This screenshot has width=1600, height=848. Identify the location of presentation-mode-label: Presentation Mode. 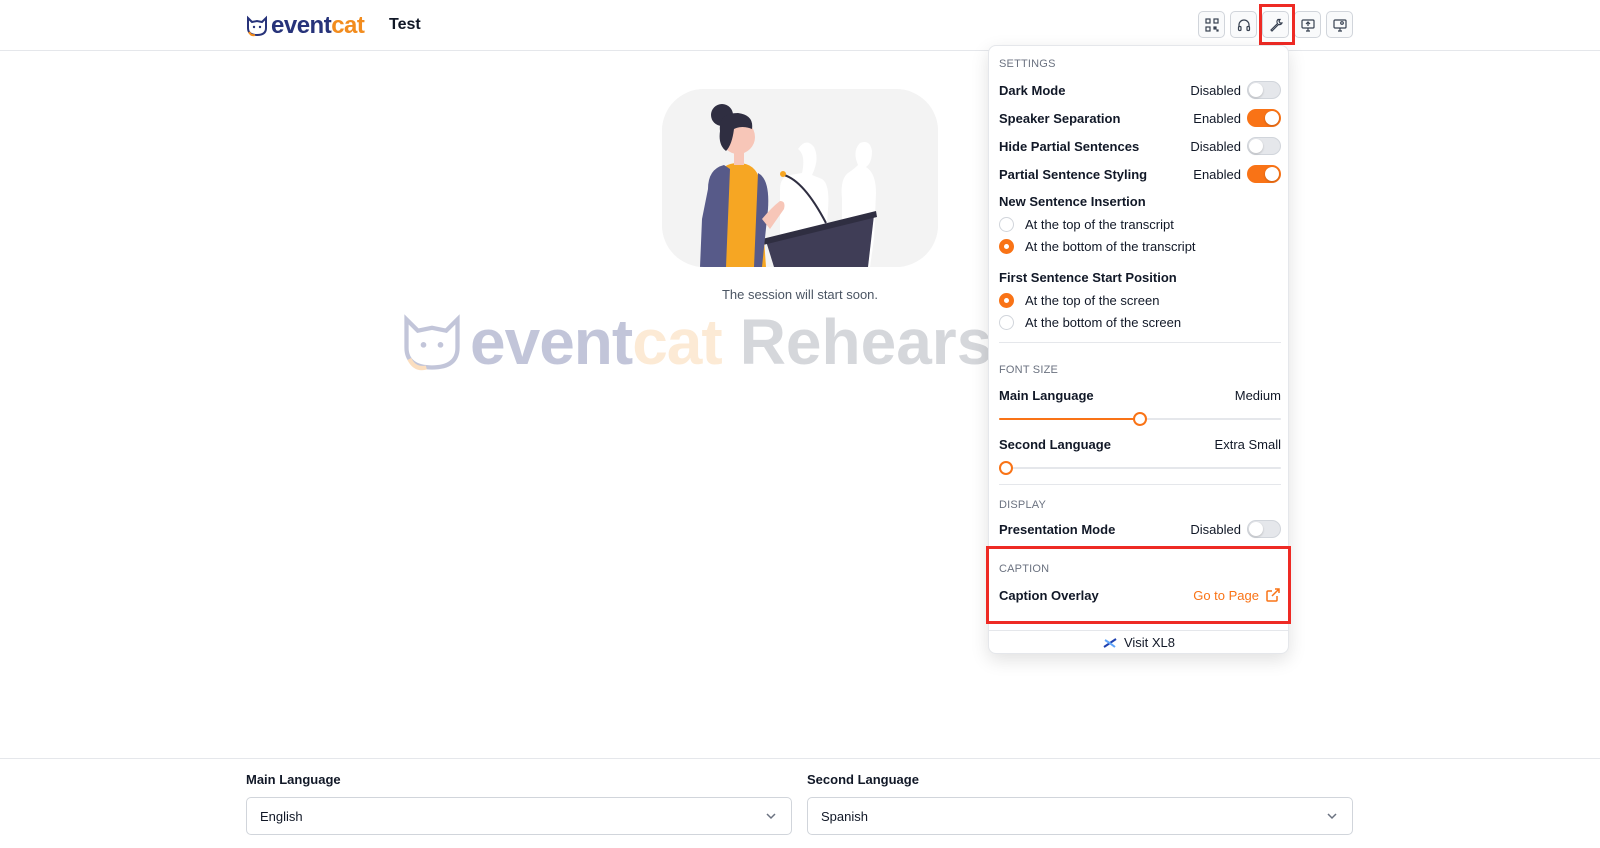
(1057, 529).